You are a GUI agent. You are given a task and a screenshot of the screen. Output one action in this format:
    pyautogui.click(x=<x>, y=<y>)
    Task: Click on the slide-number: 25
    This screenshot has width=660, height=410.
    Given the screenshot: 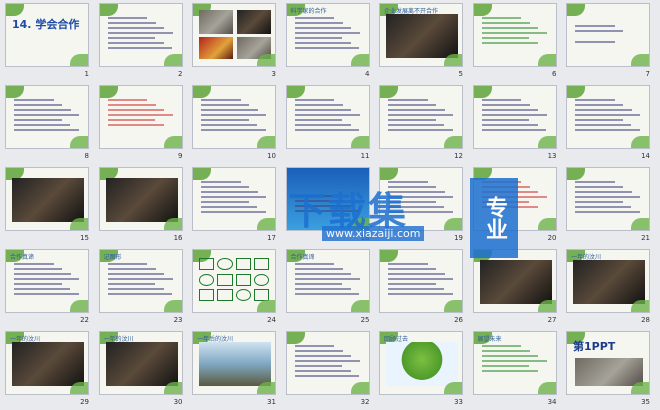 What is the action you would take?
    pyautogui.click(x=365, y=320)
    